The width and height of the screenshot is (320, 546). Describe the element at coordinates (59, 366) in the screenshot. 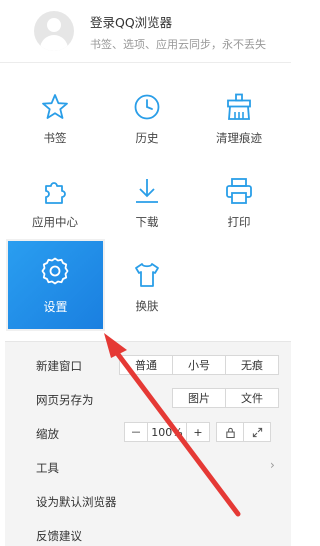

I see `new-window-label: 新建窗口` at that location.